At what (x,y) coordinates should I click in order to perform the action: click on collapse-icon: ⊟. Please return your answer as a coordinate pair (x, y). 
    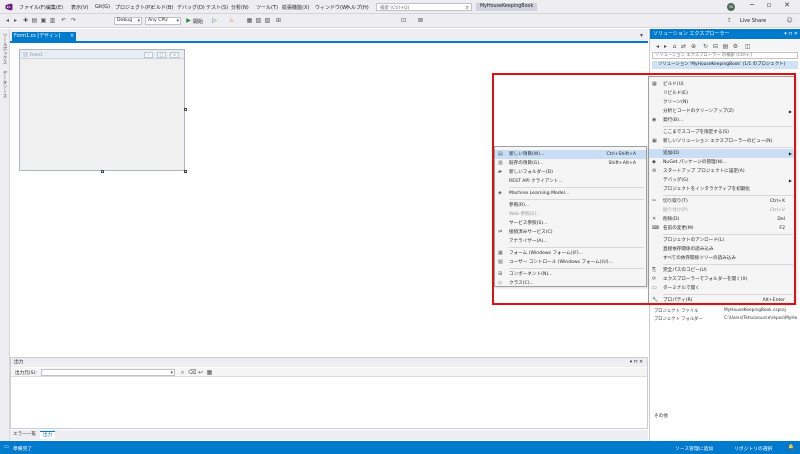
    Looking at the image, I should click on (715, 46).